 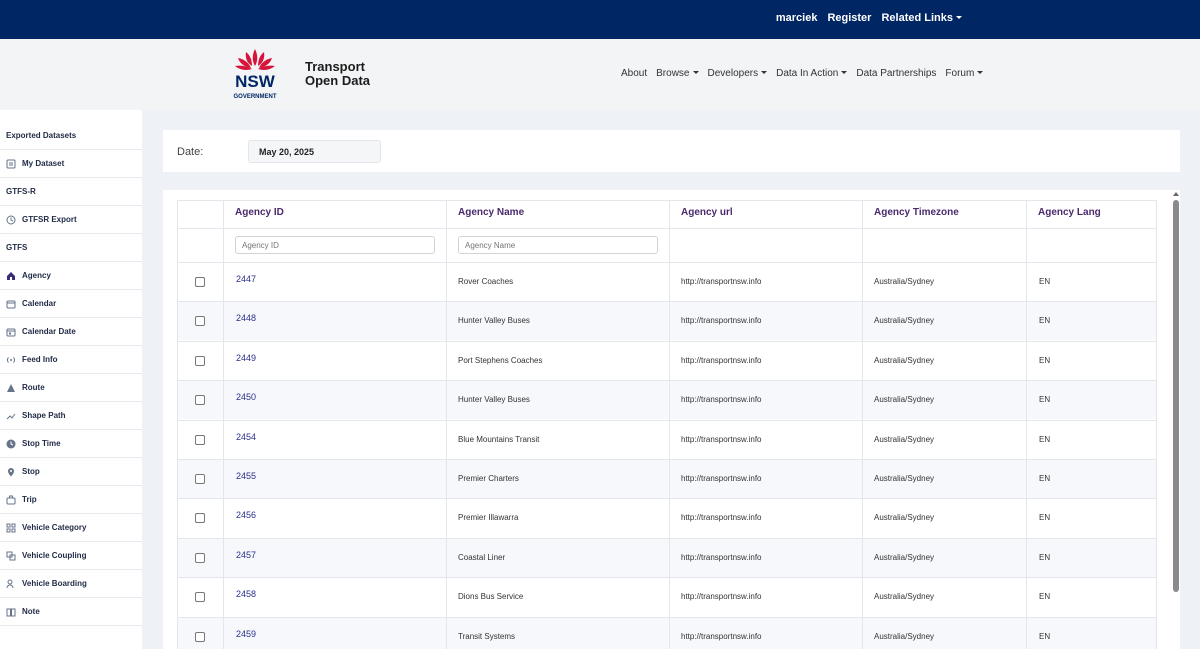 What do you see at coordinates (1176, 194) in the screenshot?
I see `scroll-up-arrow` at bounding box center [1176, 194].